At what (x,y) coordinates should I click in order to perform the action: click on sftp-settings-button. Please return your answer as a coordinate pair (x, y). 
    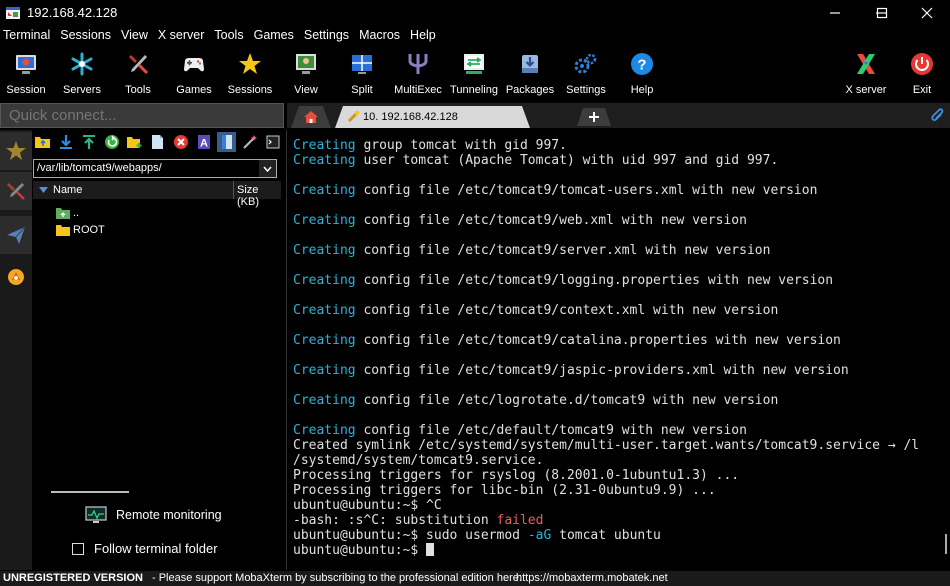
    Looking at the image, I should click on (249, 142).